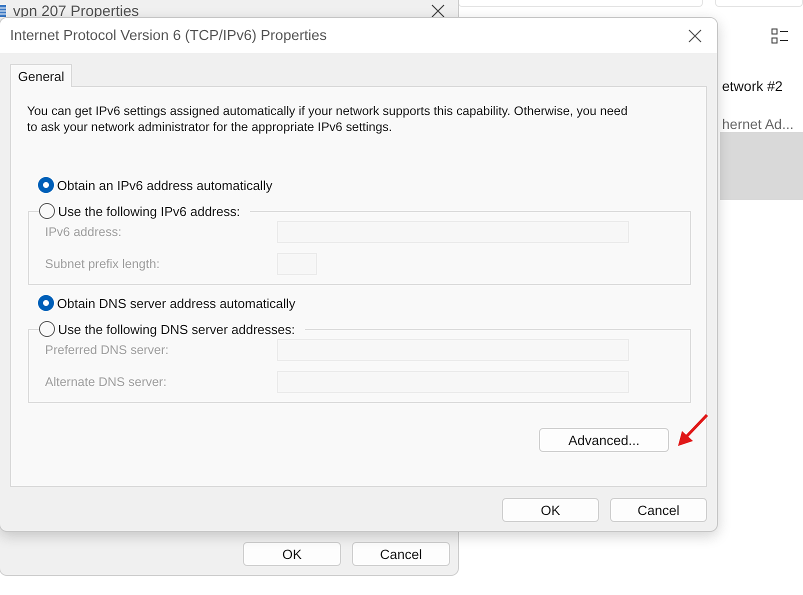 This screenshot has height=595, width=803. Describe the element at coordinates (83, 232) in the screenshot. I see `field-label: IPv6 address:` at that location.